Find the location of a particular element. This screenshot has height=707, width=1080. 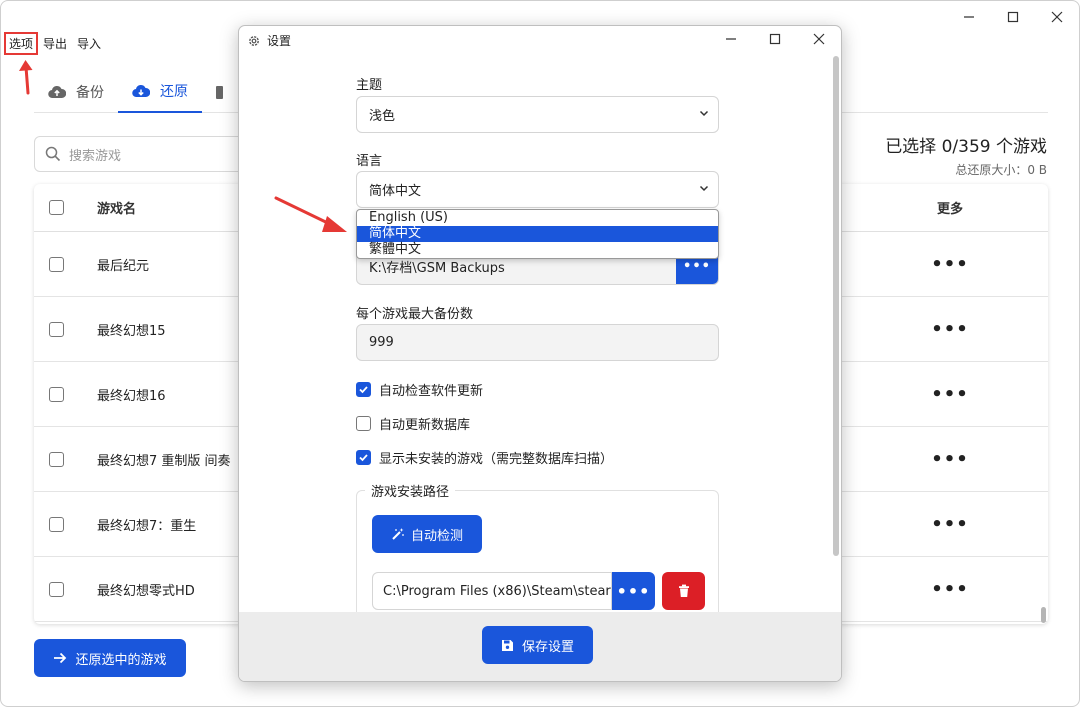

tab-partial is located at coordinates (219, 92).